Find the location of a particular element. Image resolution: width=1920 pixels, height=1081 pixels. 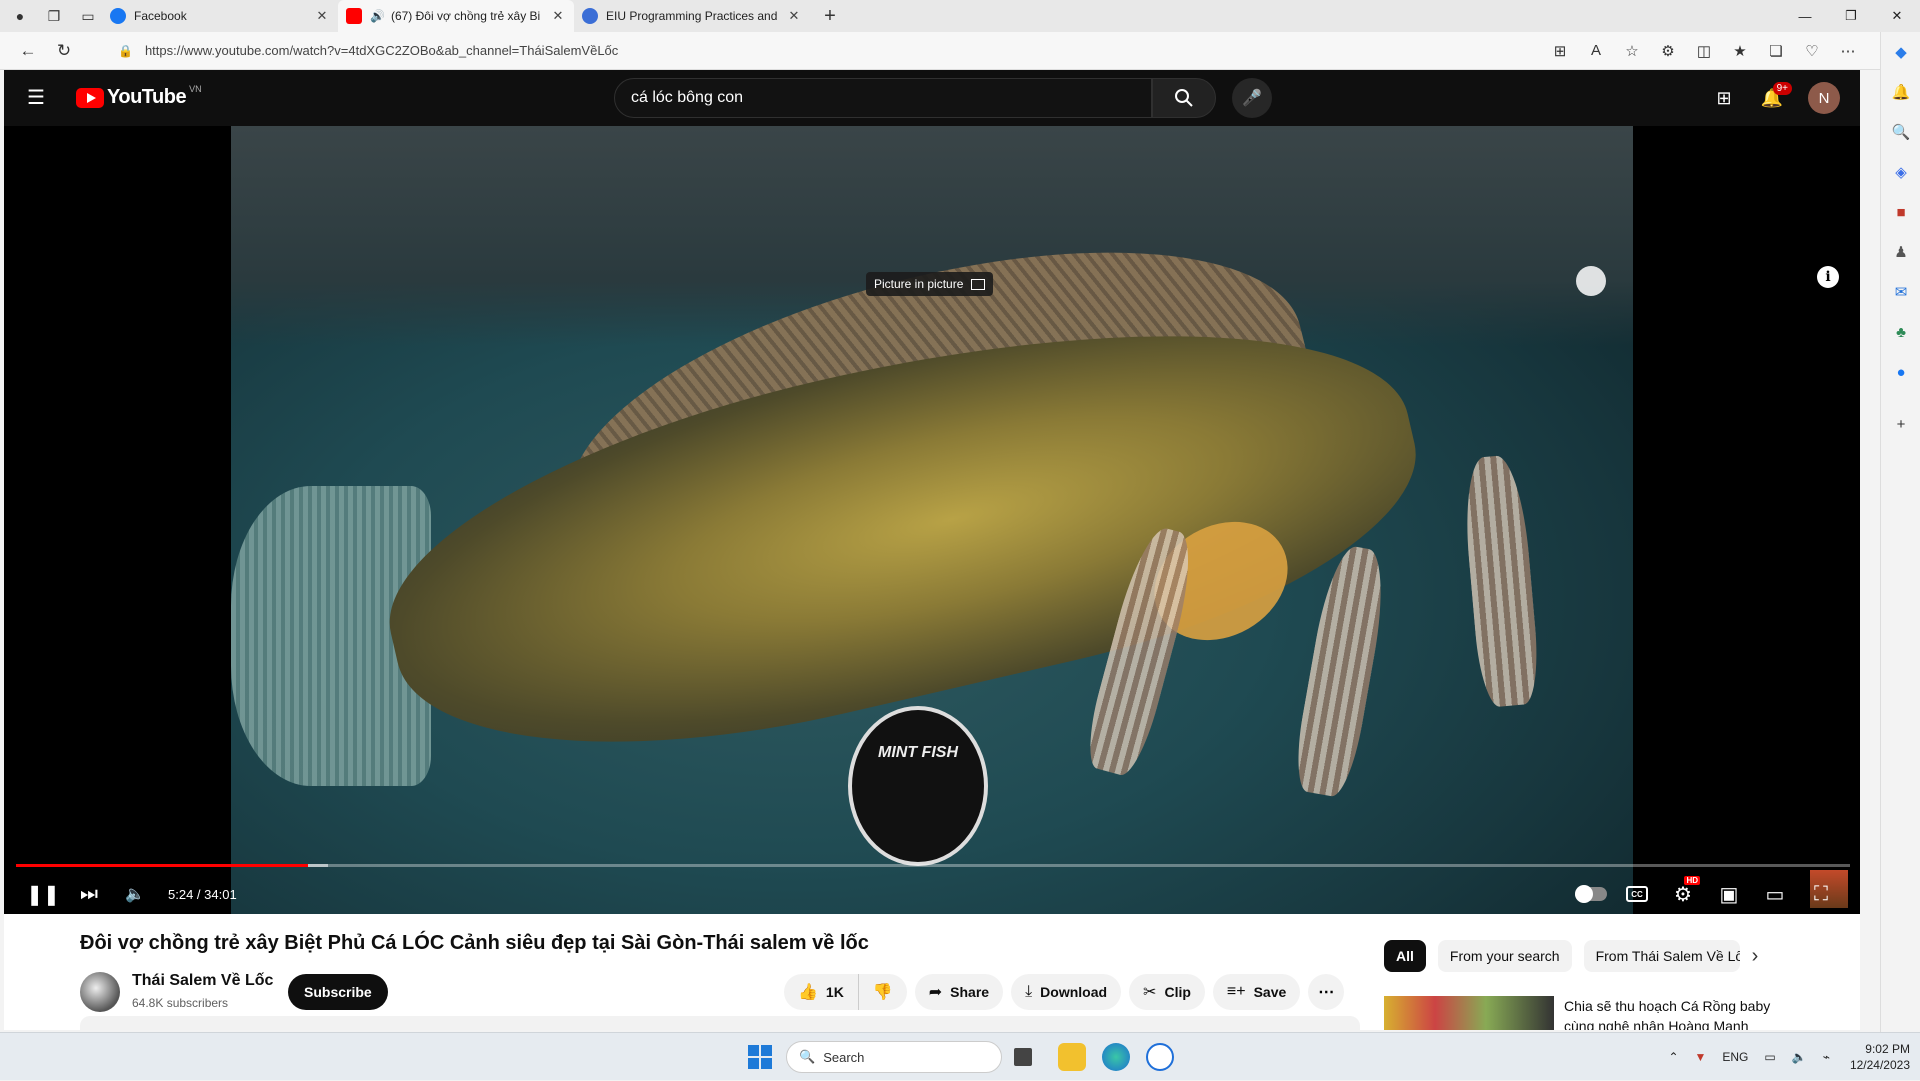

theater-mode-icon: ▭ is located at coordinates (1775, 894).